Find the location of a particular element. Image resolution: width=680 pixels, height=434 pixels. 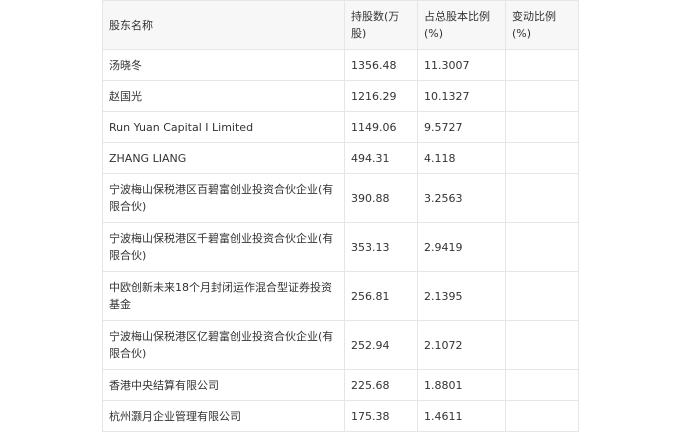

cell-ratio: 3.2563 is located at coordinates (461, 198).